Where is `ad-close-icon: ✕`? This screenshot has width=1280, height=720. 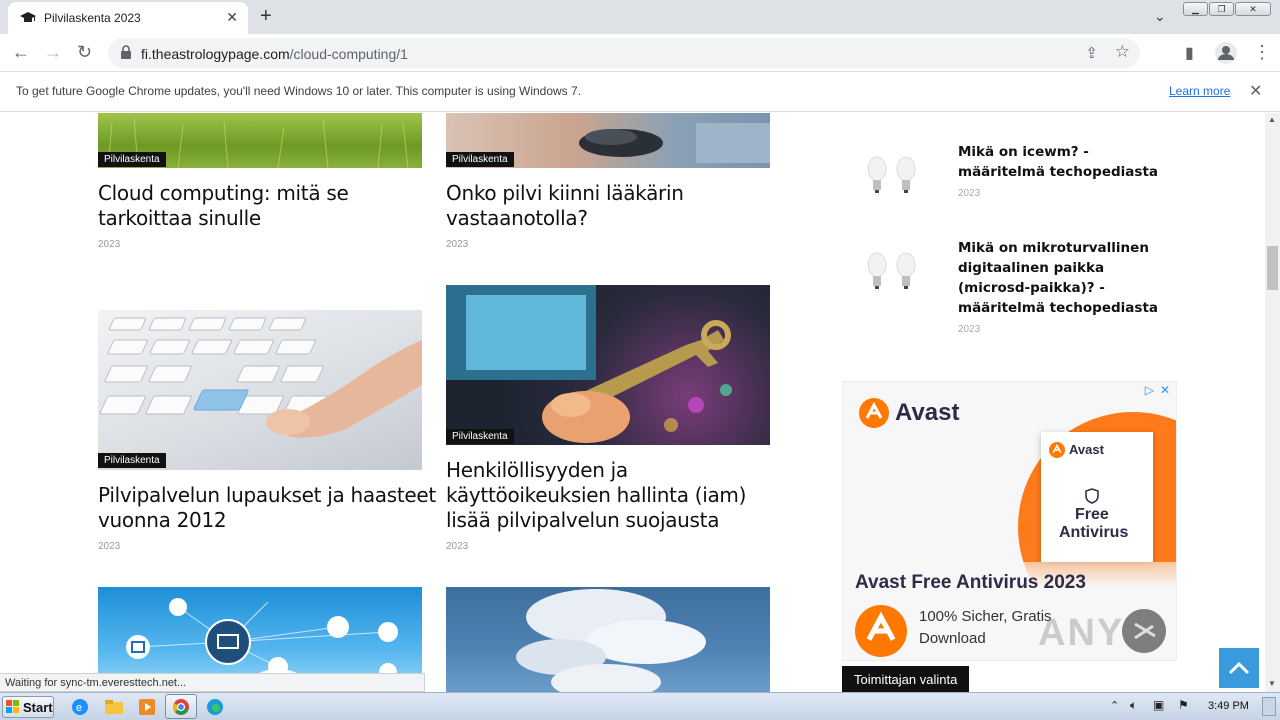
ad-close-icon: ✕ is located at coordinates (1165, 390).